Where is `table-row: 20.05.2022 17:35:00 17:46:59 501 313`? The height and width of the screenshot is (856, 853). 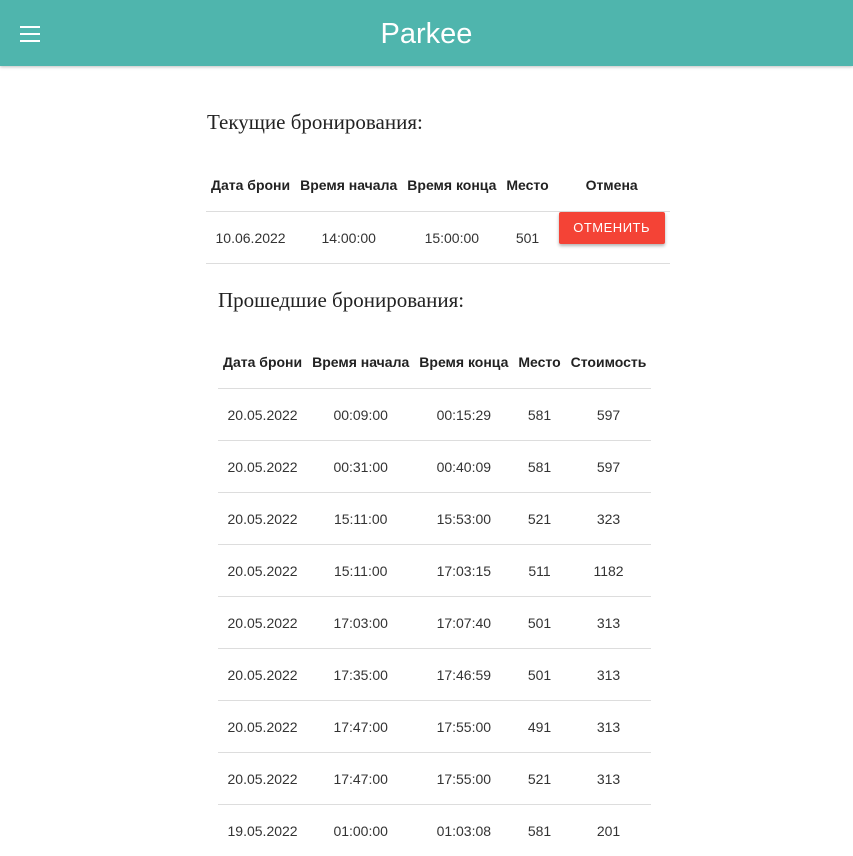 table-row: 20.05.2022 17:35:00 17:46:59 501 313 is located at coordinates (434, 675).